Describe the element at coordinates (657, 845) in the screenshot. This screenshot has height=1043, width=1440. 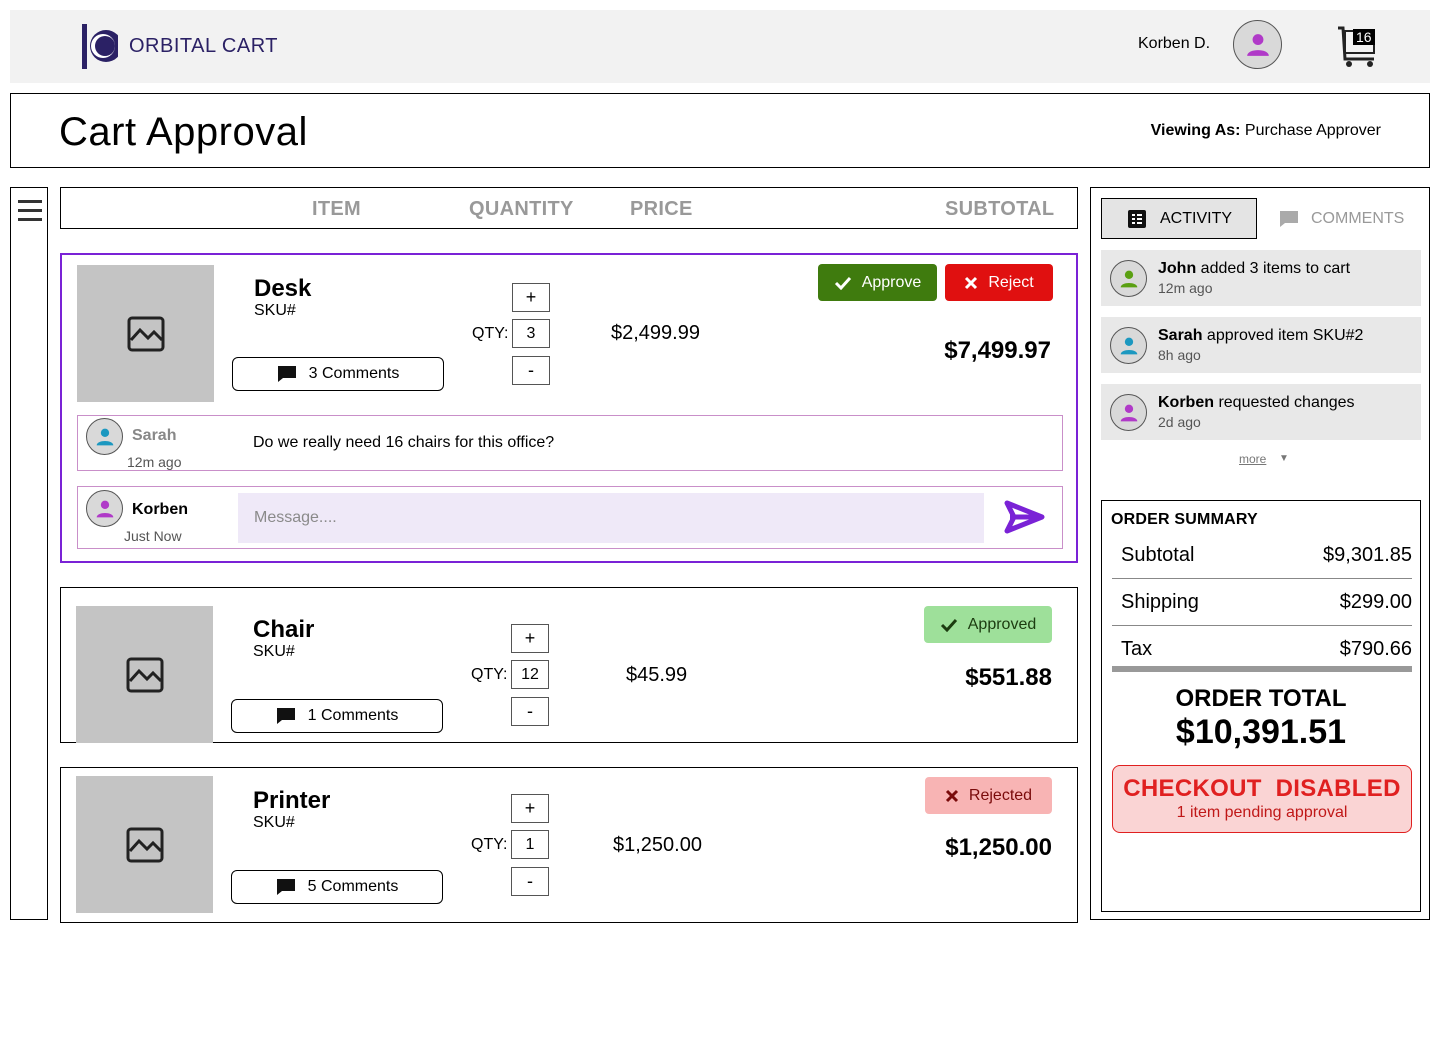
I see `item-price: $1,250.00` at that location.